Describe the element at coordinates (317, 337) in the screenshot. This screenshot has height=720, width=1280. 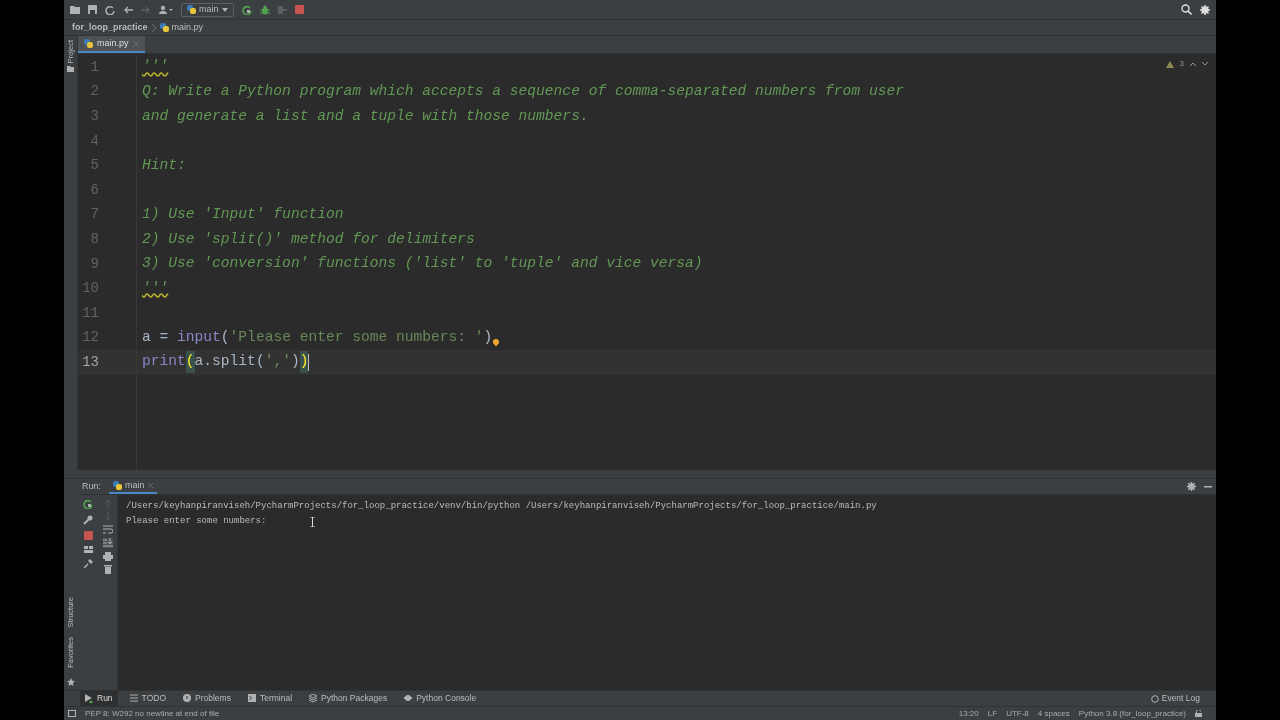
I see `code-line: a = input('Please enter some numbers: ')` at that location.